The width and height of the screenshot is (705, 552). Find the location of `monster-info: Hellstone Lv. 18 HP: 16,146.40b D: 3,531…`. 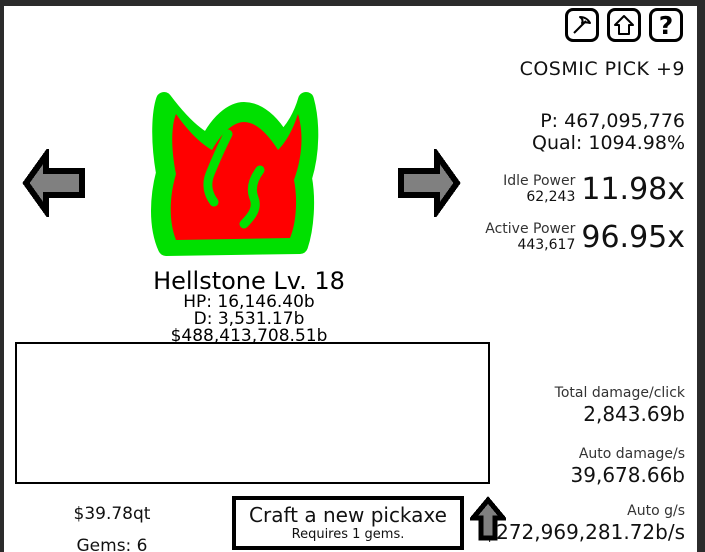

monster-info: Hellstone Lv. 18 HP: 16,146.40b D: 3,531… is located at coordinates (249, 306).